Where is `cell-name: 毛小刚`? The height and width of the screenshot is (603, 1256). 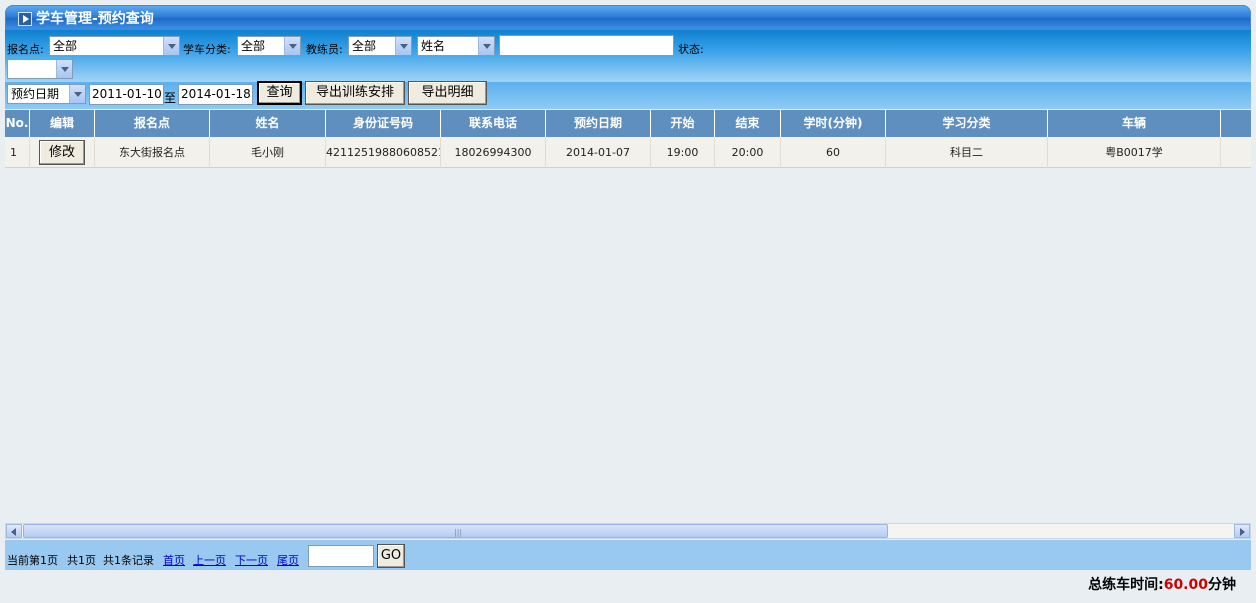 cell-name: 毛小刚 is located at coordinates (268, 152).